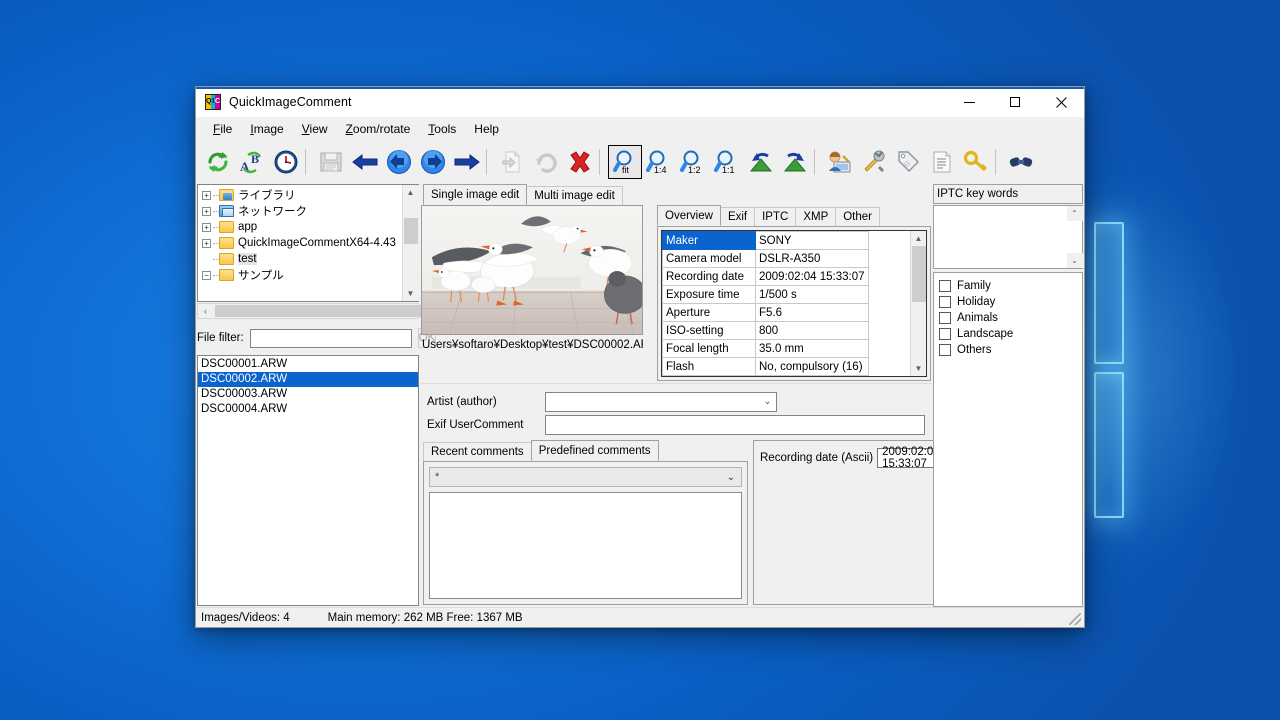  I want to click on tag-icon, so click(908, 162).